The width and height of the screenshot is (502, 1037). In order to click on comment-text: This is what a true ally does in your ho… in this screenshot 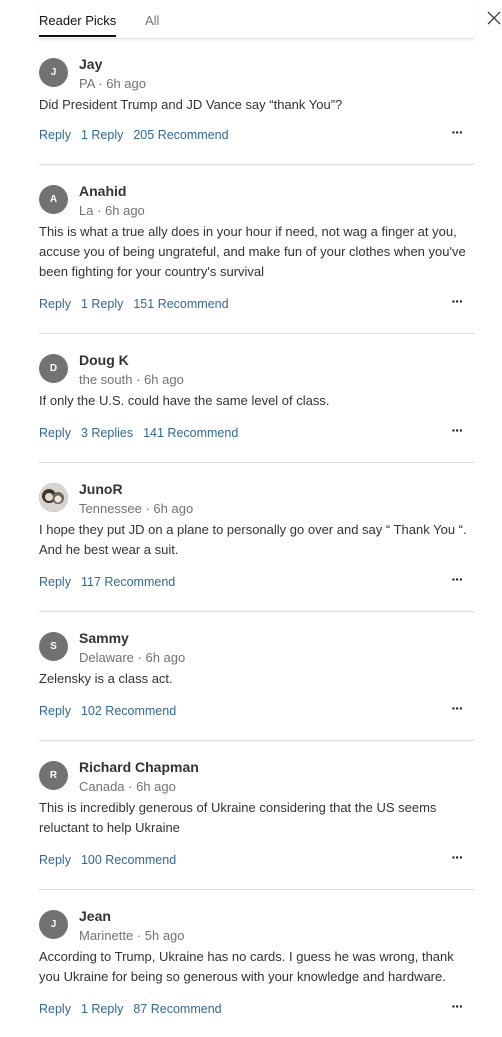, I will do `click(252, 251)`.